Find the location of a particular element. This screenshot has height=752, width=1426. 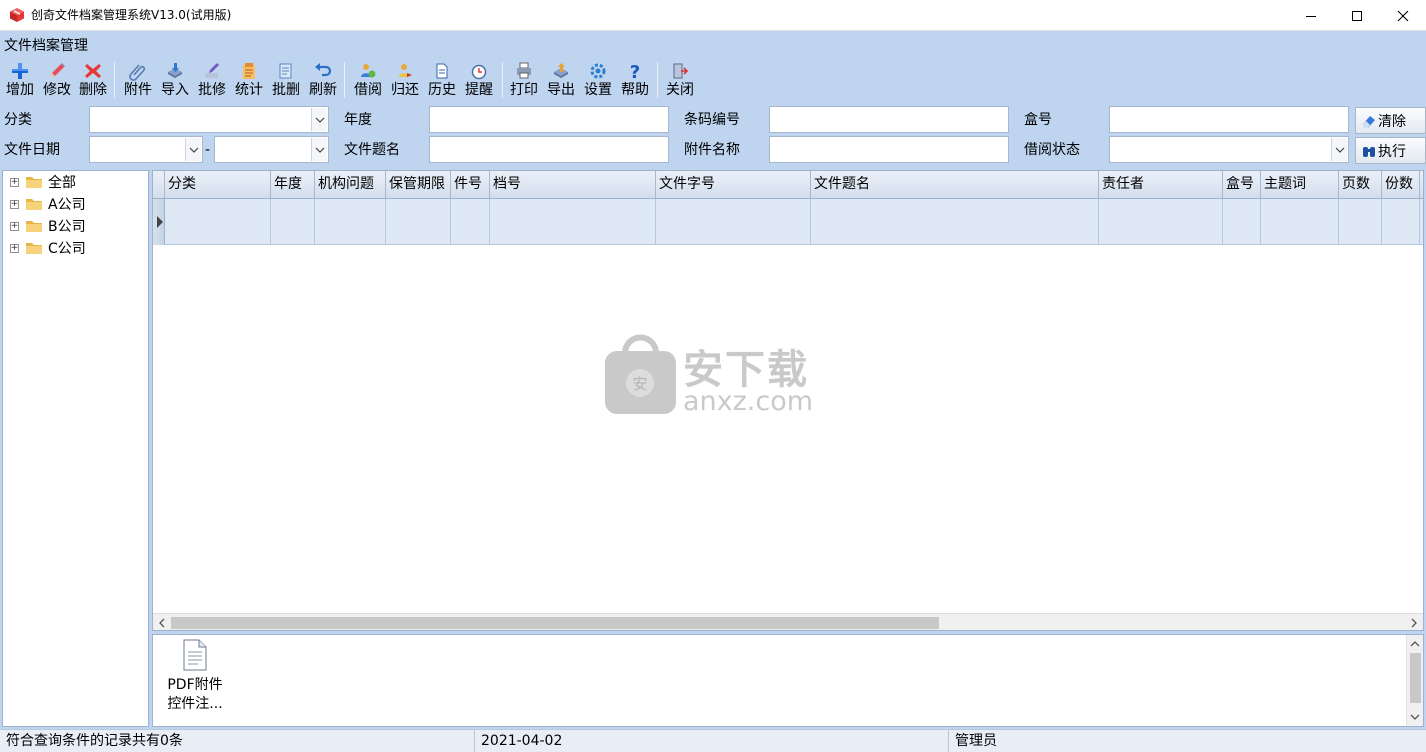

column-header-retention: 保管期限 is located at coordinates (418, 184).